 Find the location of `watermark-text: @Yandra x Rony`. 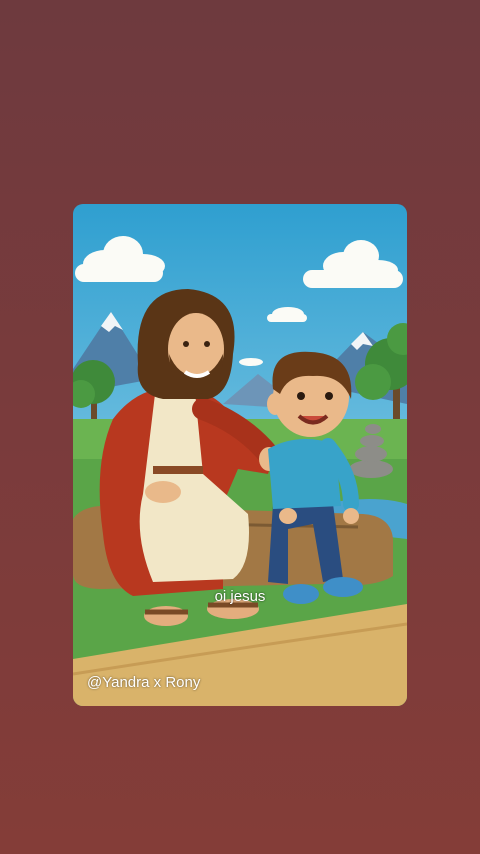

watermark-text: @Yandra x Rony is located at coordinates (144, 682).